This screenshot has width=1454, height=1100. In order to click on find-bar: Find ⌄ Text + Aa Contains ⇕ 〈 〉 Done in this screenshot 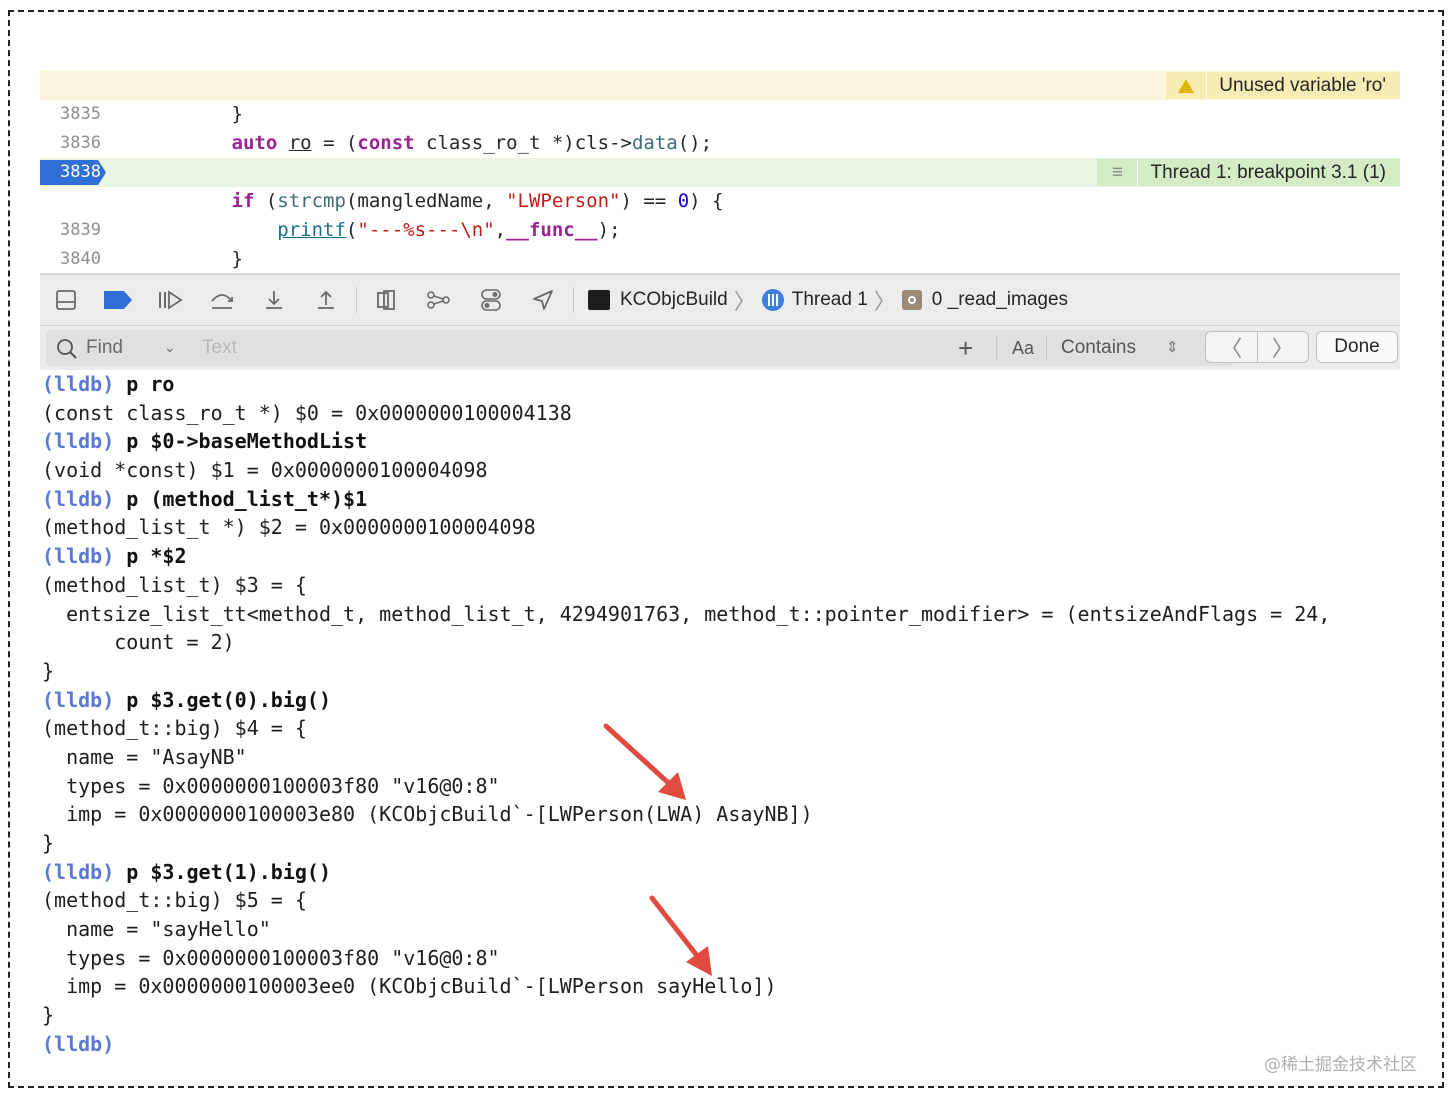, I will do `click(720, 348)`.